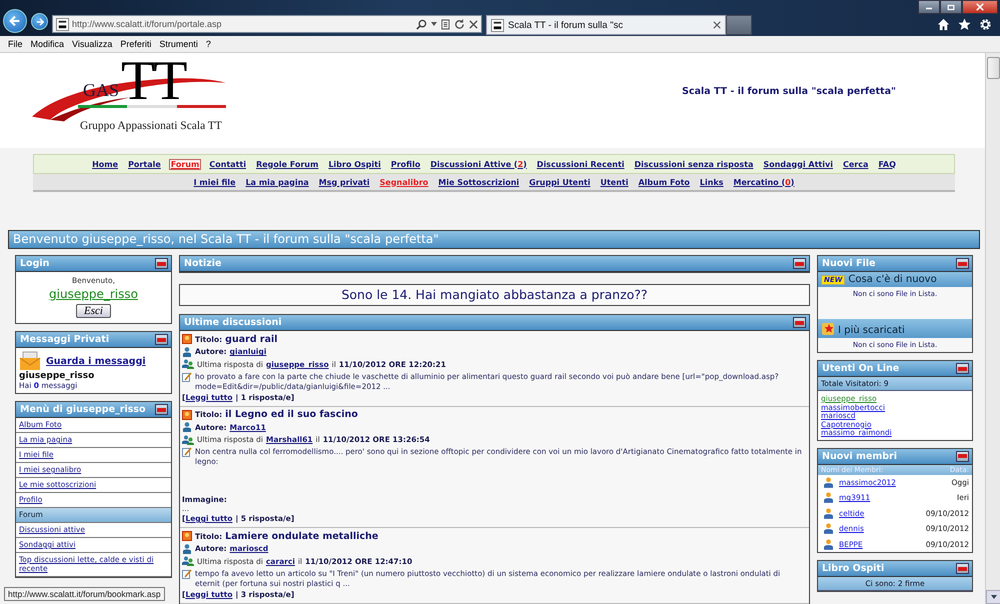 This screenshot has width=1000, height=604. Describe the element at coordinates (84, 594) in the screenshot. I see `status-tooltip: http://www.scalatt.it/forum/bookmark.asp` at that location.